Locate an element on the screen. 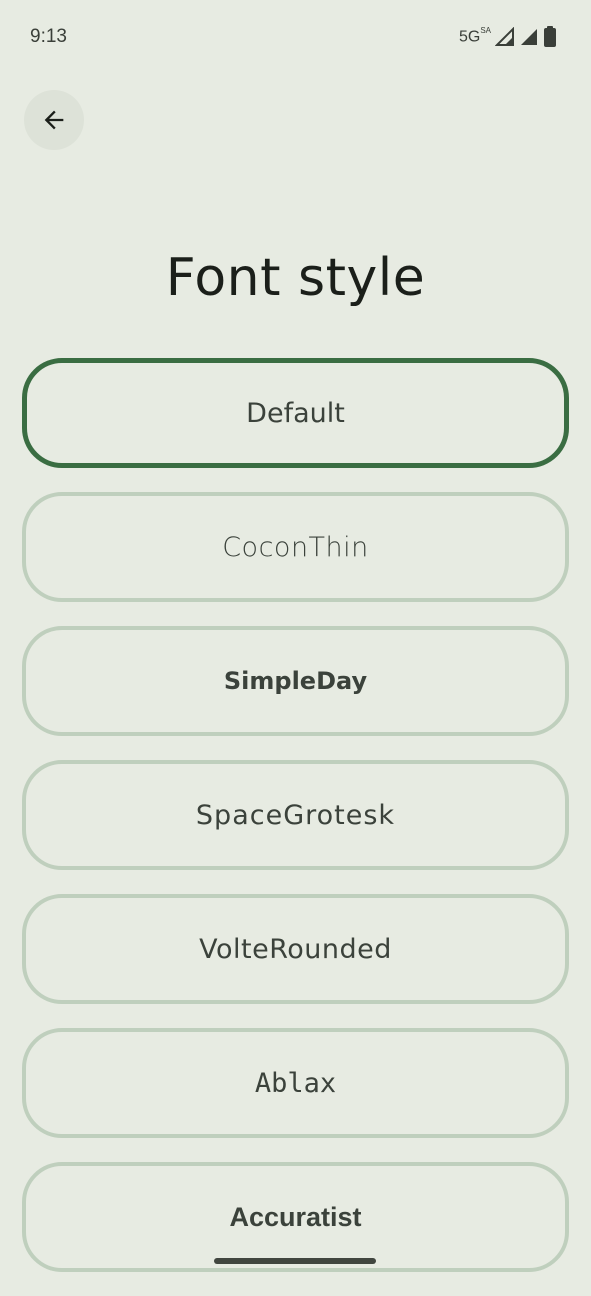  page-title: Font style is located at coordinates (295, 278).